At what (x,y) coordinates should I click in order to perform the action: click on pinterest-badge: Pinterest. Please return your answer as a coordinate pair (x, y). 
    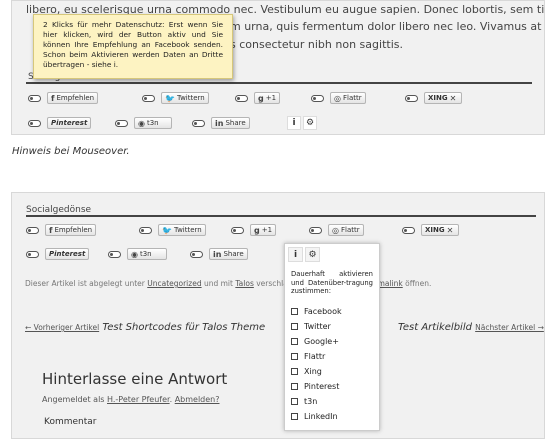
    Looking at the image, I should click on (69, 123).